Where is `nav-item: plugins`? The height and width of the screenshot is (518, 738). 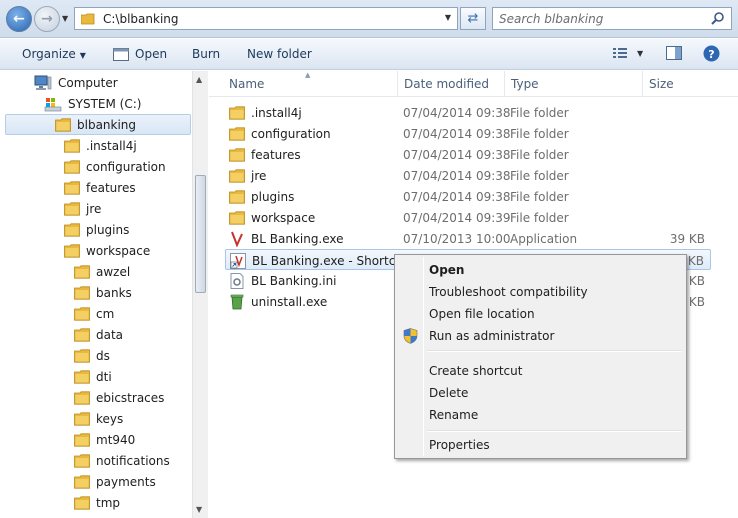
nav-item: plugins is located at coordinates (96, 229).